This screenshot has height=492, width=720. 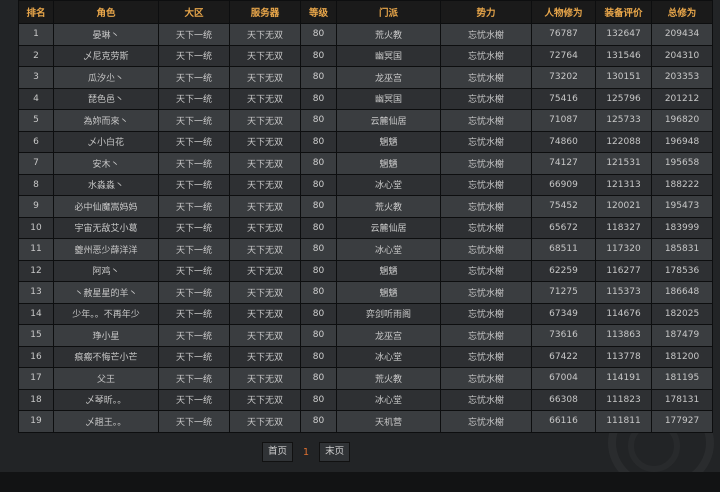 I want to click on cell-sect: 弈剑听雨阁, so click(x=388, y=313).